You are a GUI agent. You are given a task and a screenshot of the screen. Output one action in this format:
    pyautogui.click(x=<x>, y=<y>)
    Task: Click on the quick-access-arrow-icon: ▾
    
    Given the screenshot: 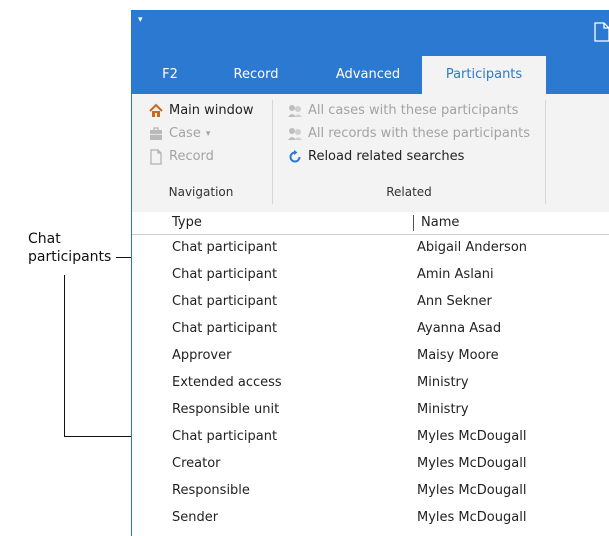 What is the action you would take?
    pyautogui.click(x=140, y=20)
    